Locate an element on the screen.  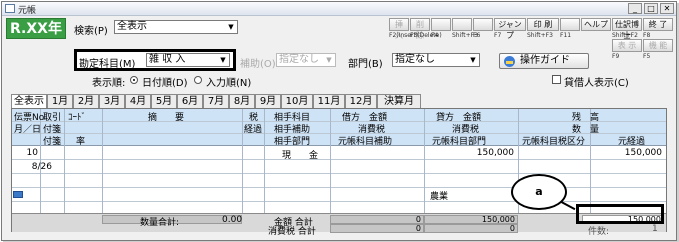
count-label: 件数: is located at coordinates (599, 232).